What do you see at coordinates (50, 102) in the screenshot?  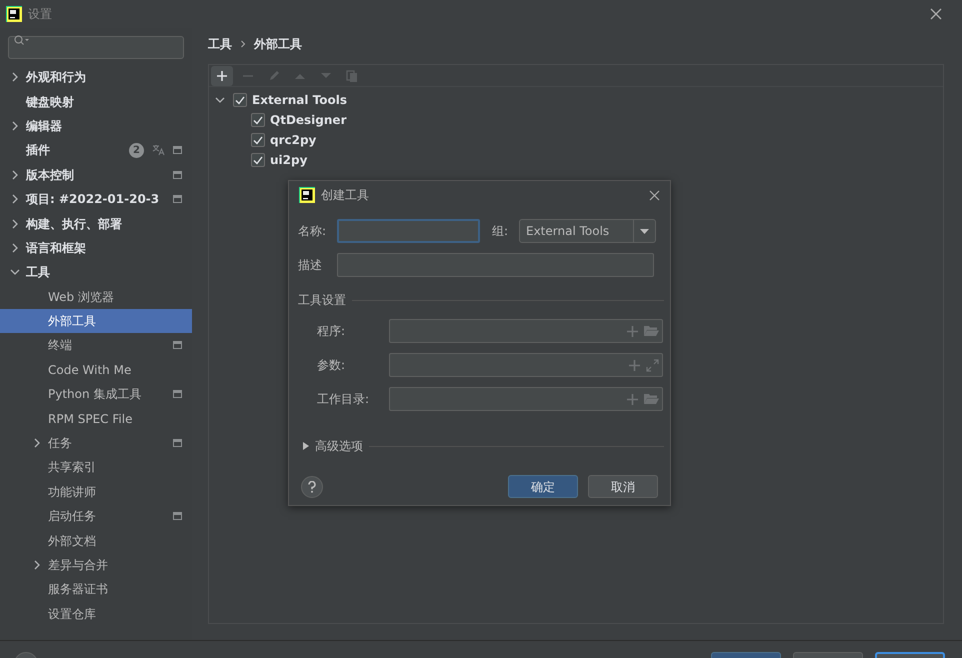 I see `sidebar-label: 键盘映射` at bounding box center [50, 102].